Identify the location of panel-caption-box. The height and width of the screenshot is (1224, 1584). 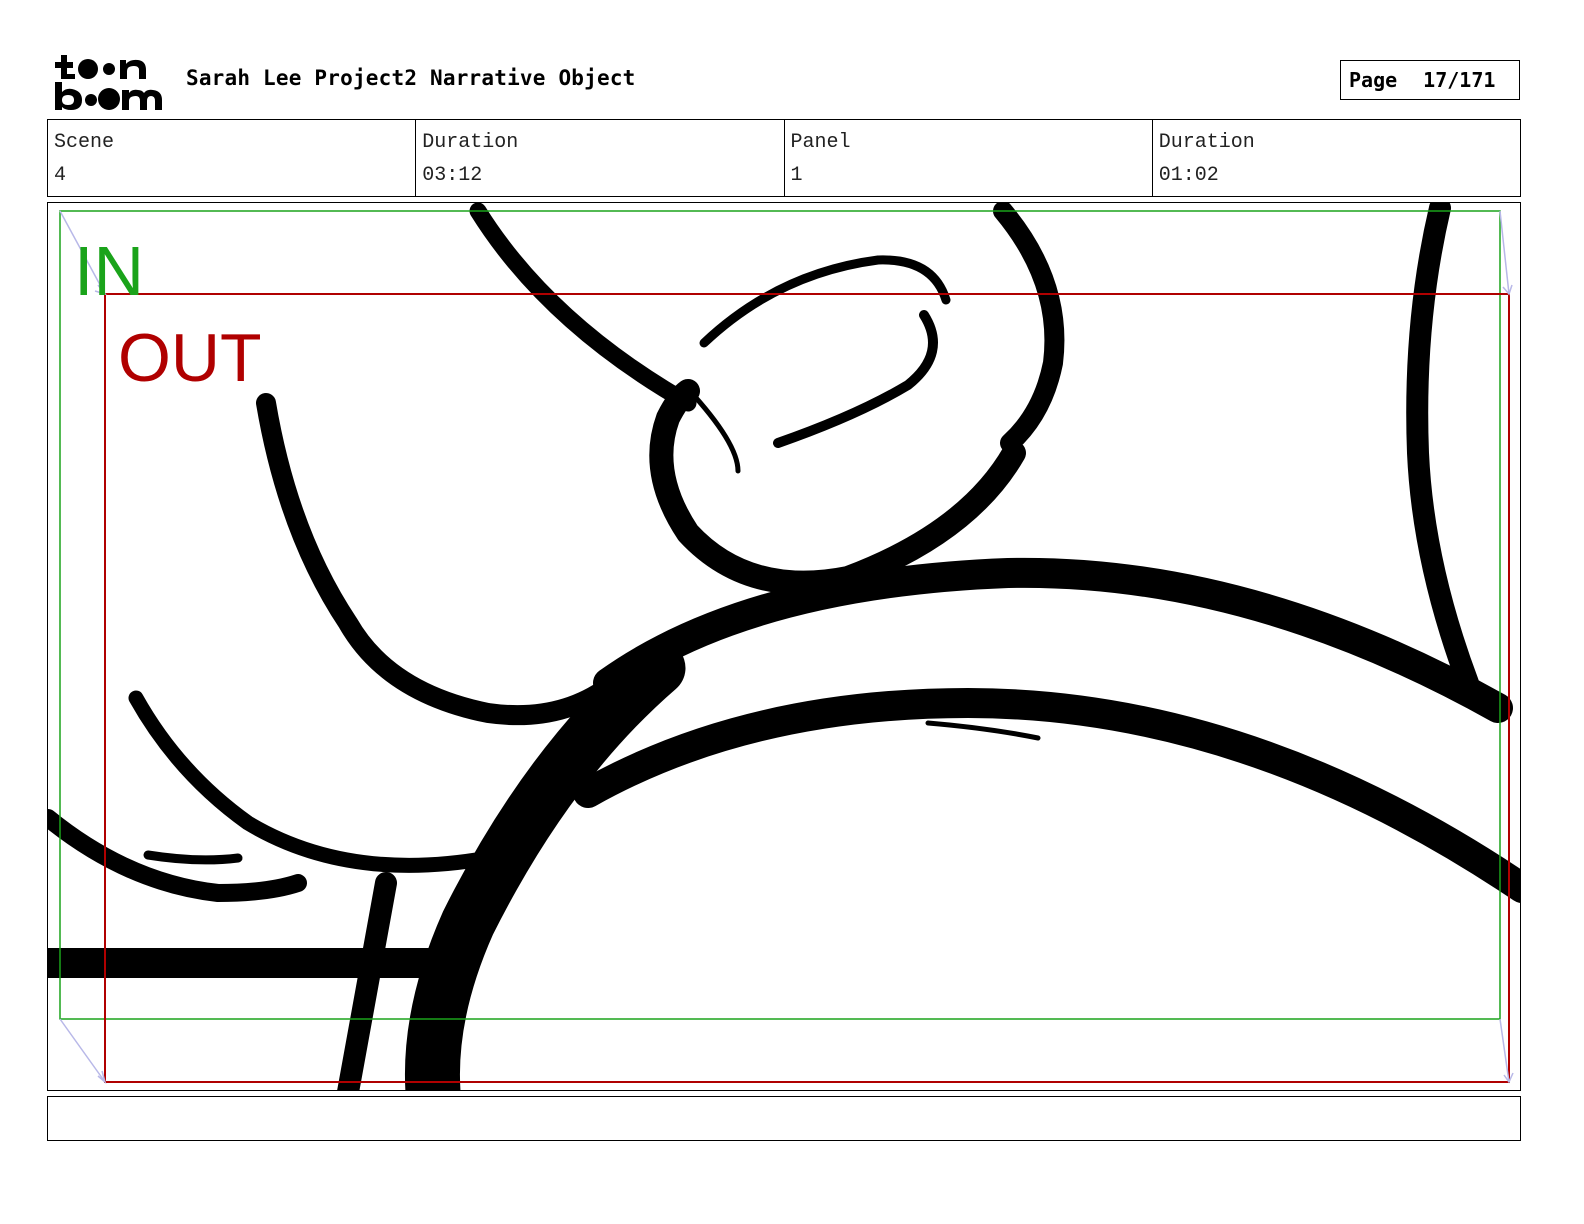
(784, 1118).